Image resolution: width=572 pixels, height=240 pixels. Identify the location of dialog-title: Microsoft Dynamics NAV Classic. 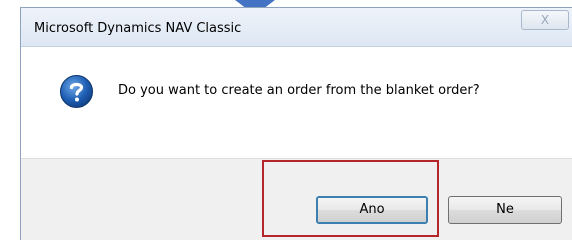
(138, 28).